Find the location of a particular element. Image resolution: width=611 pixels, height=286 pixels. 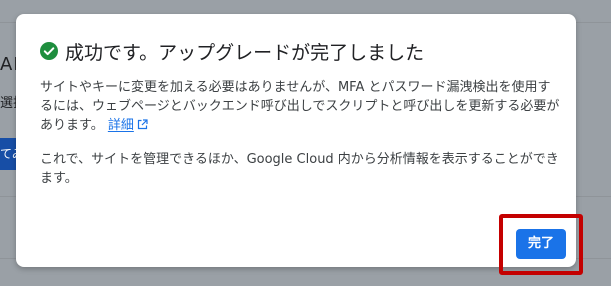

background-button: てみ is located at coordinates (8, 154).